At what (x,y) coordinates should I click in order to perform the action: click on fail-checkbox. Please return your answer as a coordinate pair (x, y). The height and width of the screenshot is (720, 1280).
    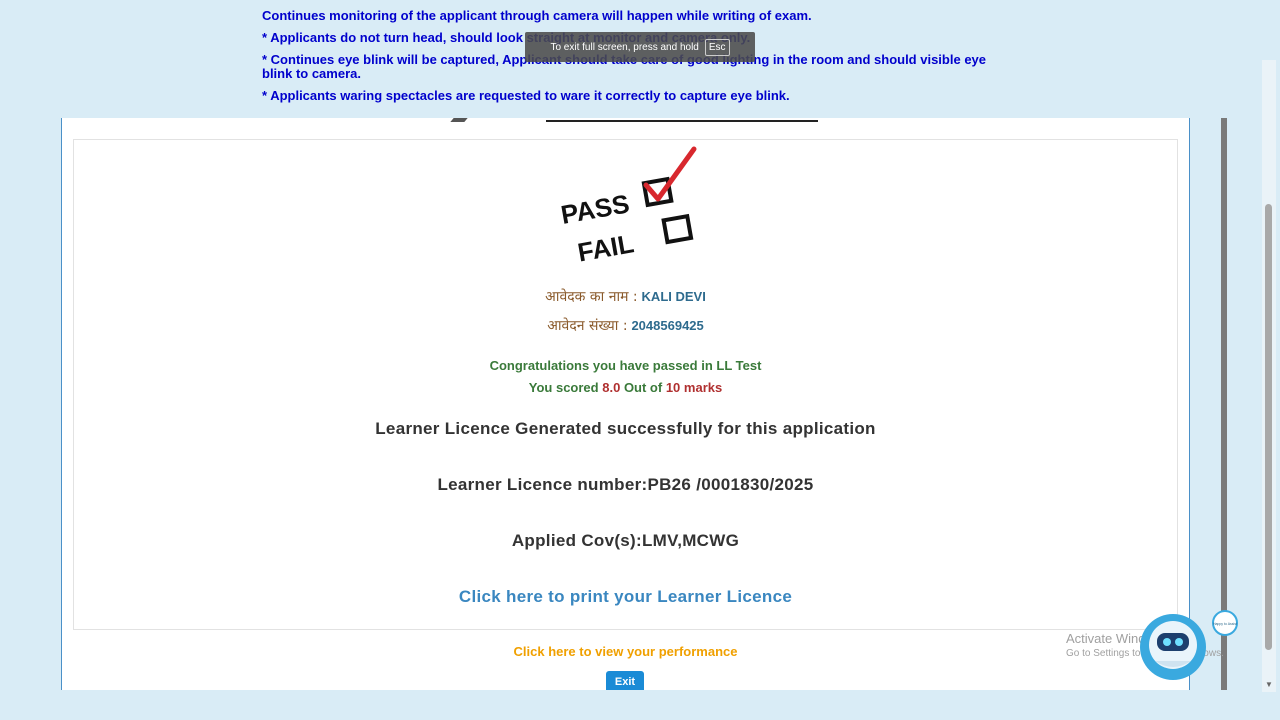
    Looking at the image, I should click on (677, 229).